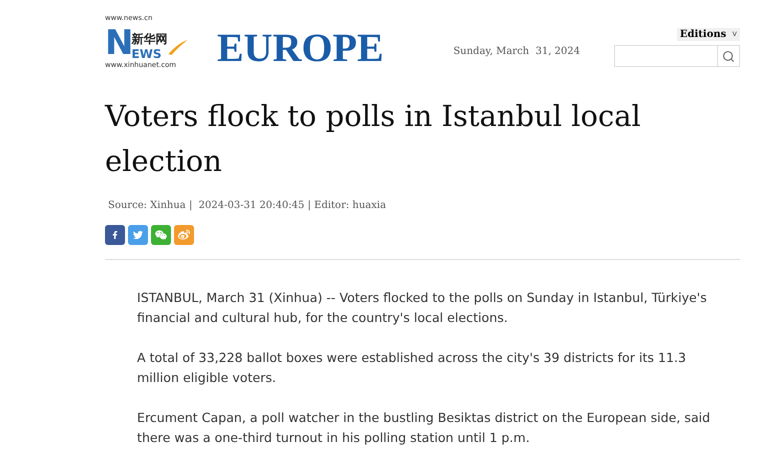 This screenshot has width=760, height=450. I want to click on logo-chinese-text: 新华网, so click(149, 39).